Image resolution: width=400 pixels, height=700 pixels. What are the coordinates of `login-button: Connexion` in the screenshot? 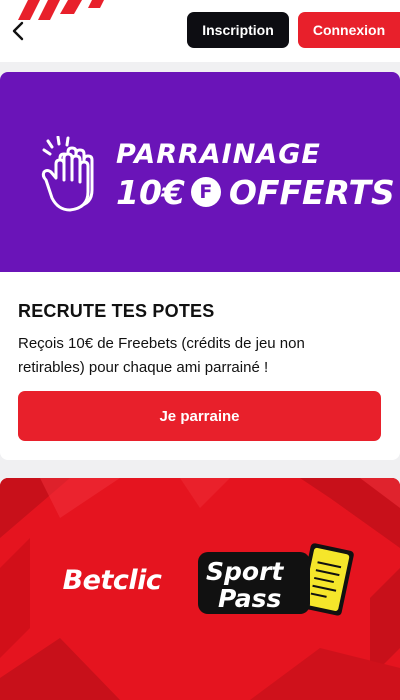 It's located at (349, 30).